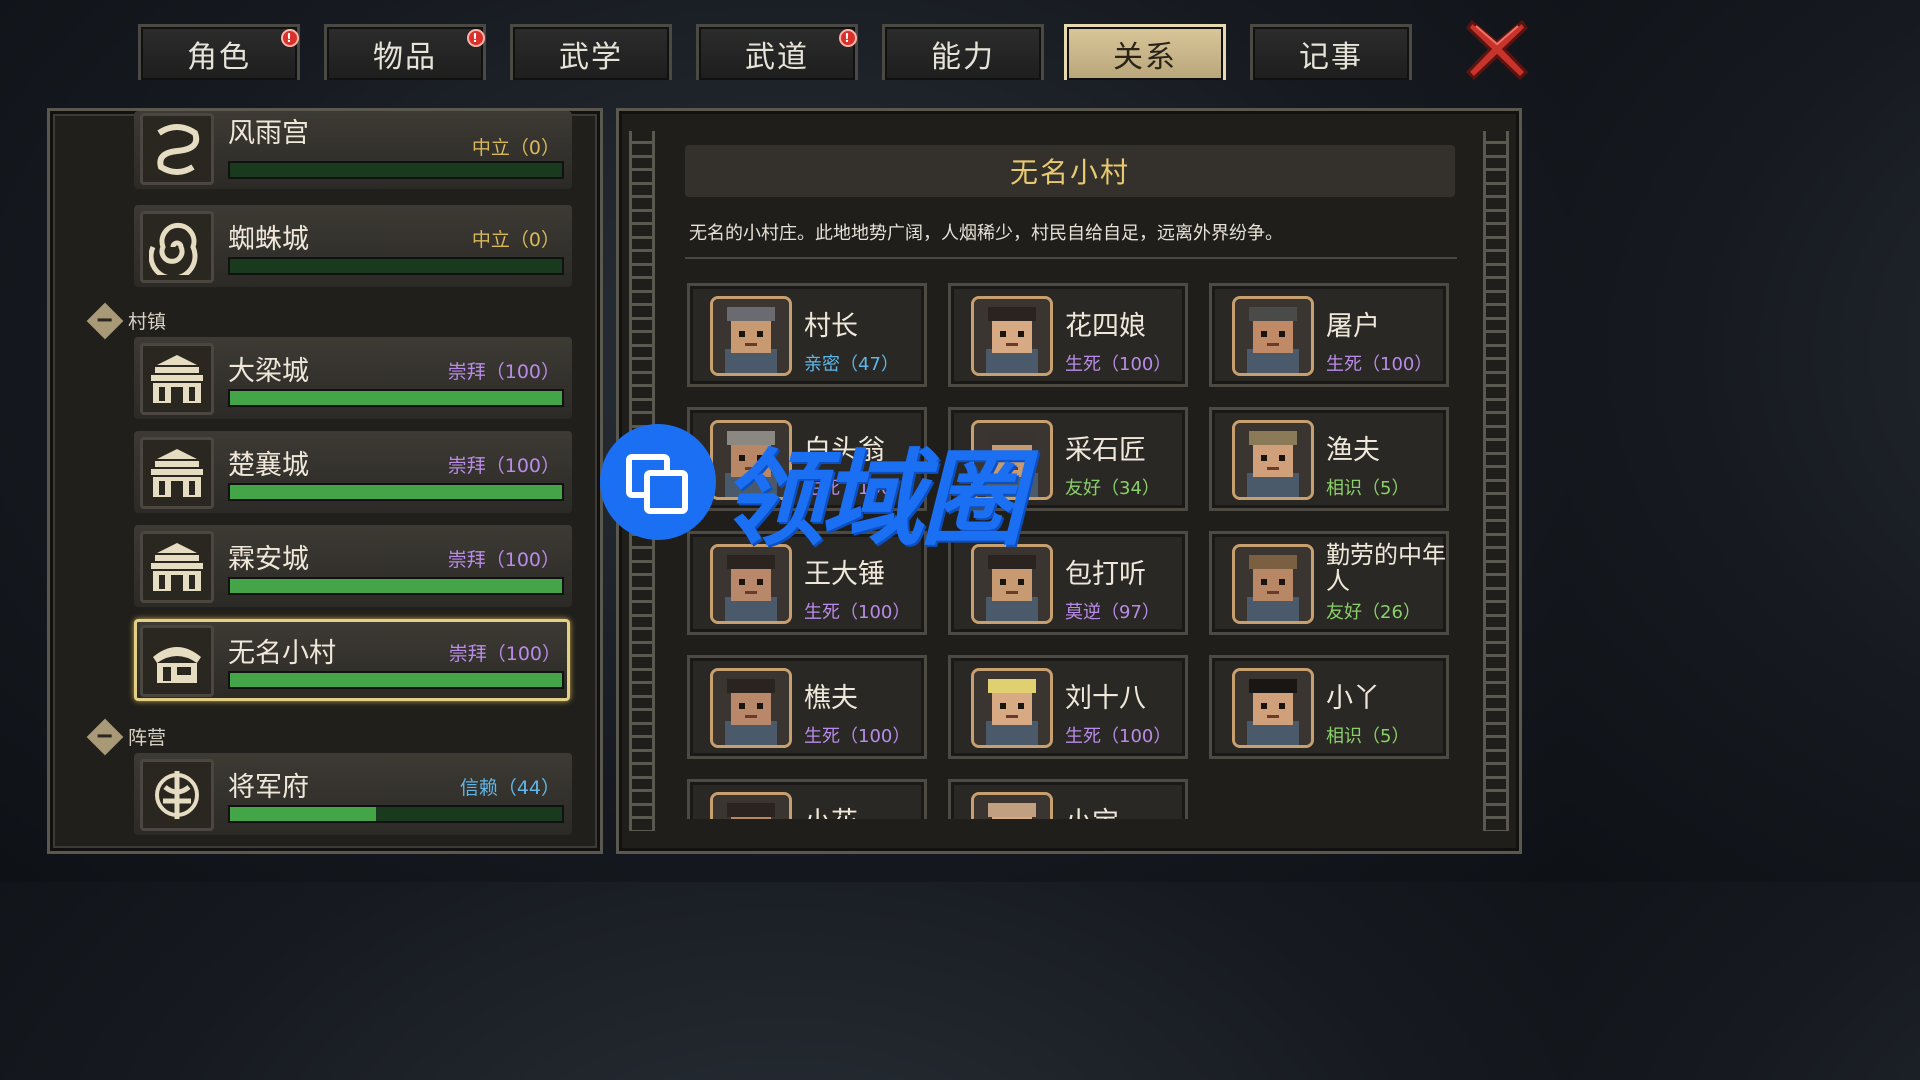  Describe the element at coordinates (831, 326) in the screenshot. I see `npc-name: 村长` at that location.